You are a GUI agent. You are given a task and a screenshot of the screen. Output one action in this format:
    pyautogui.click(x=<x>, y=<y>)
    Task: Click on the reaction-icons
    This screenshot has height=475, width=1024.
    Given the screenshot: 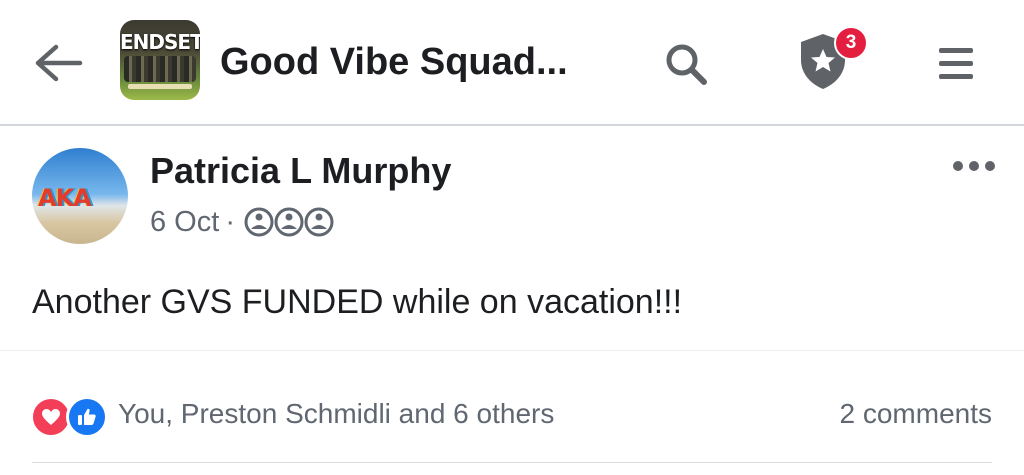 What is the action you would take?
    pyautogui.click(x=72, y=415)
    